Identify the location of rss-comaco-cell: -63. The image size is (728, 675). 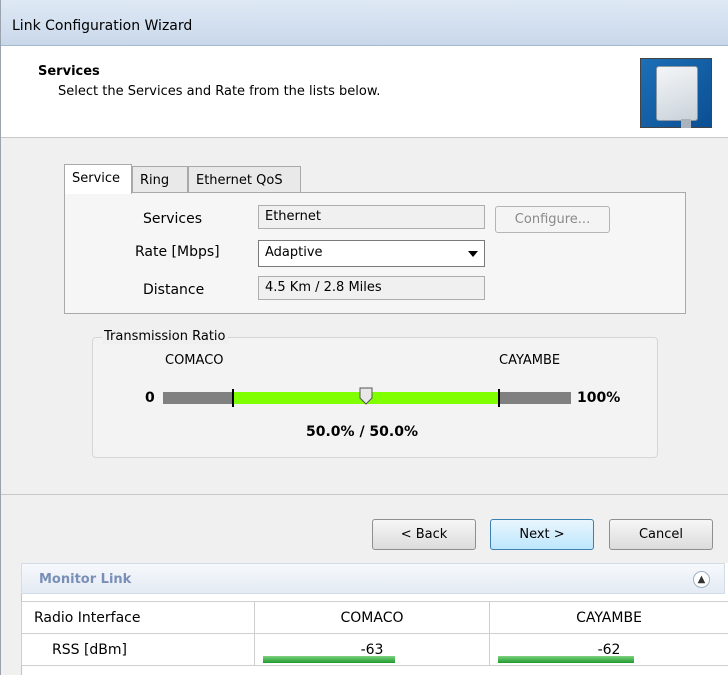
(372, 649).